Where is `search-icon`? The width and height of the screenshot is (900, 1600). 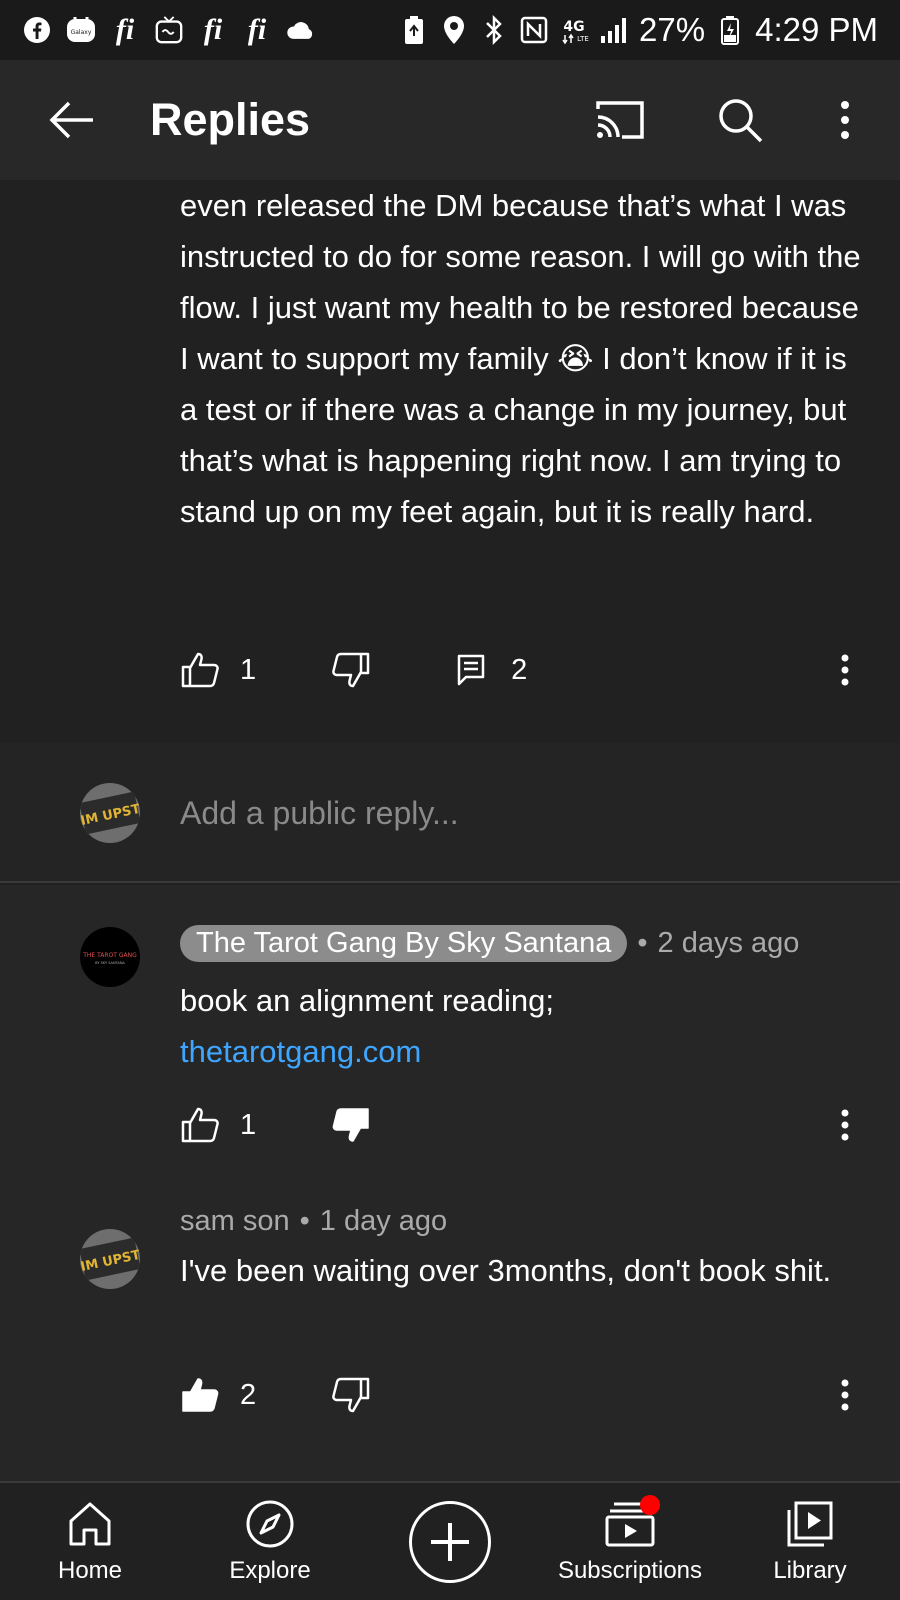
search-icon is located at coordinates (741, 121).